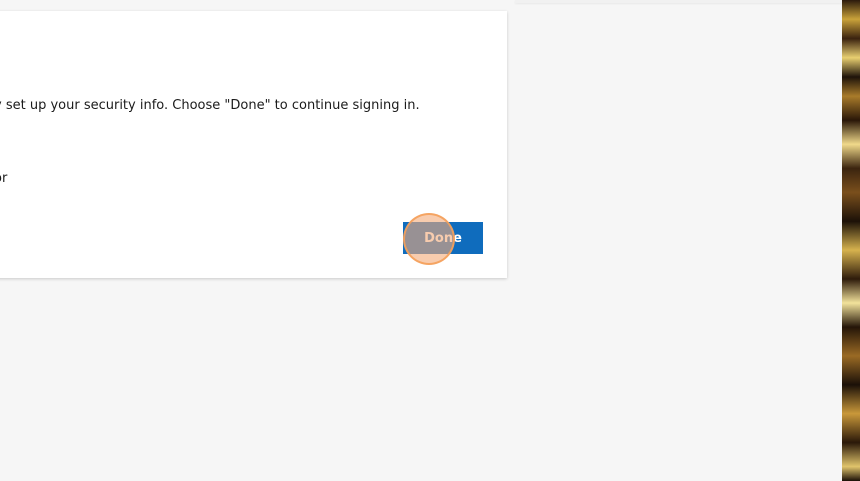  I want to click on partial-text-line: or, so click(4, 178).